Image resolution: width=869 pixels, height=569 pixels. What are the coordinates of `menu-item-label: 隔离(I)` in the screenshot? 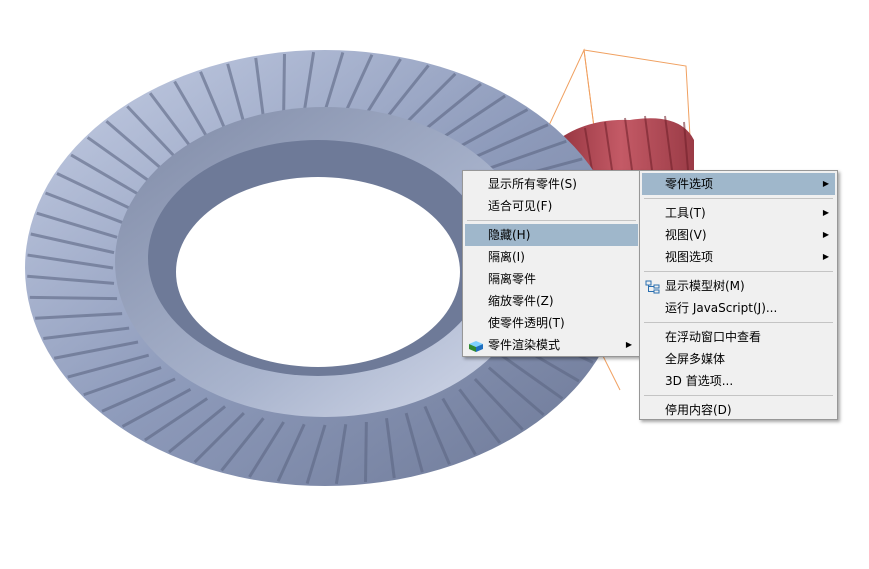 It's located at (506, 257).